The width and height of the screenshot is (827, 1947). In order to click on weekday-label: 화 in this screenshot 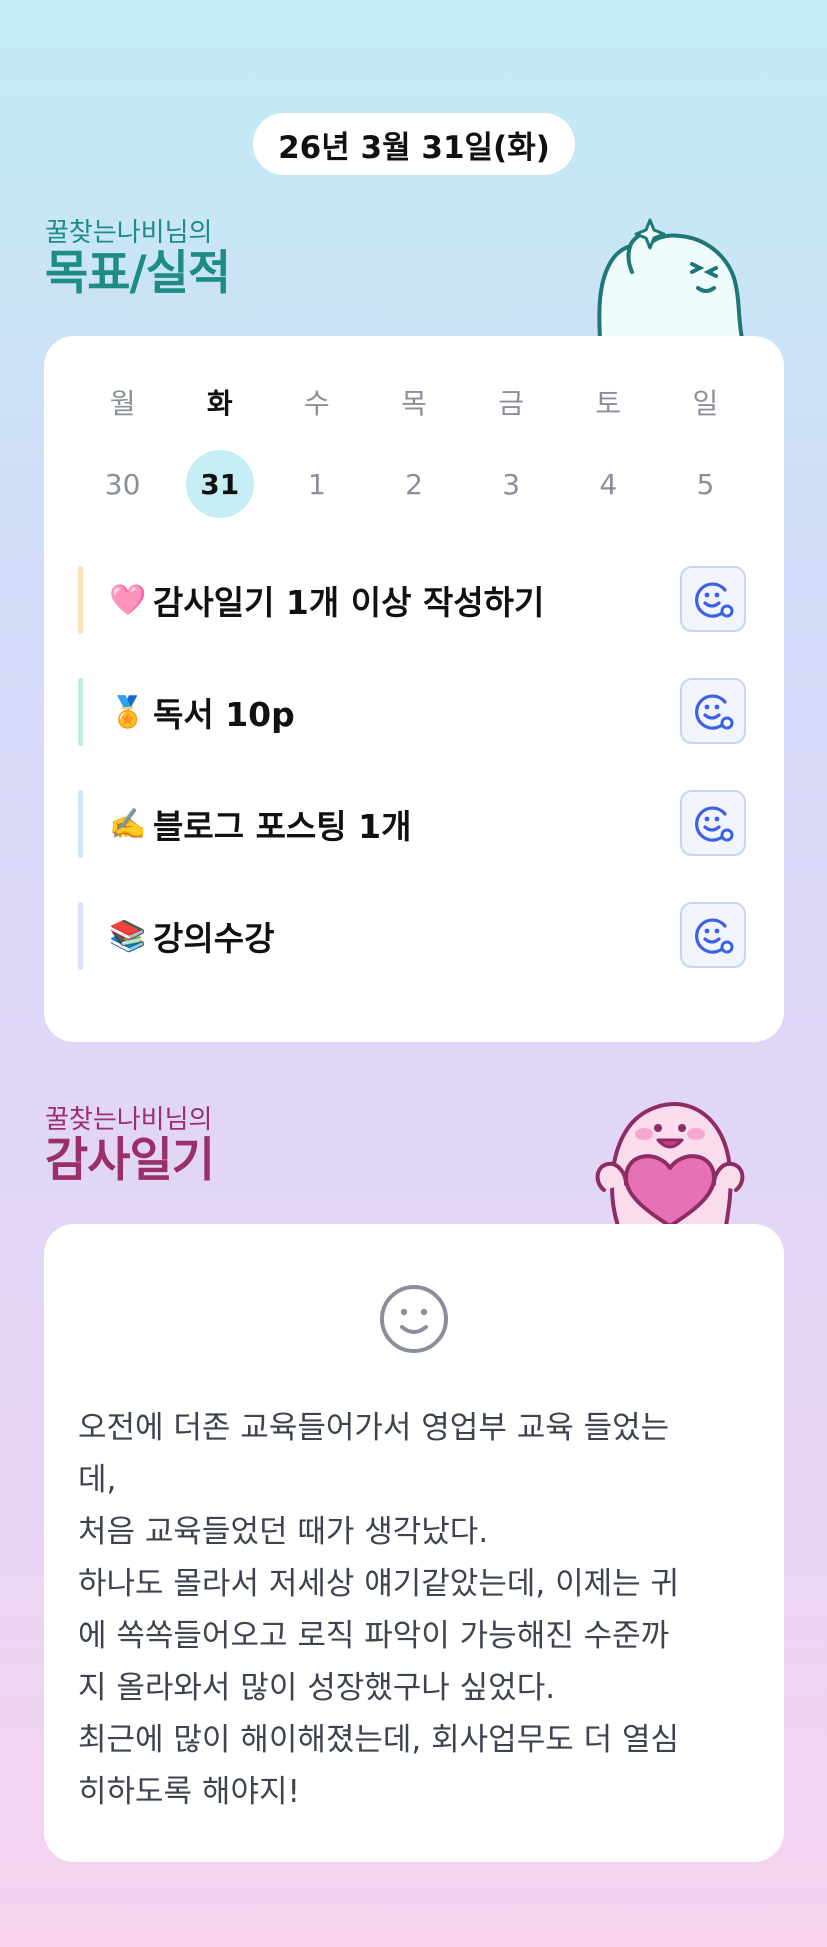, I will do `click(219, 403)`.